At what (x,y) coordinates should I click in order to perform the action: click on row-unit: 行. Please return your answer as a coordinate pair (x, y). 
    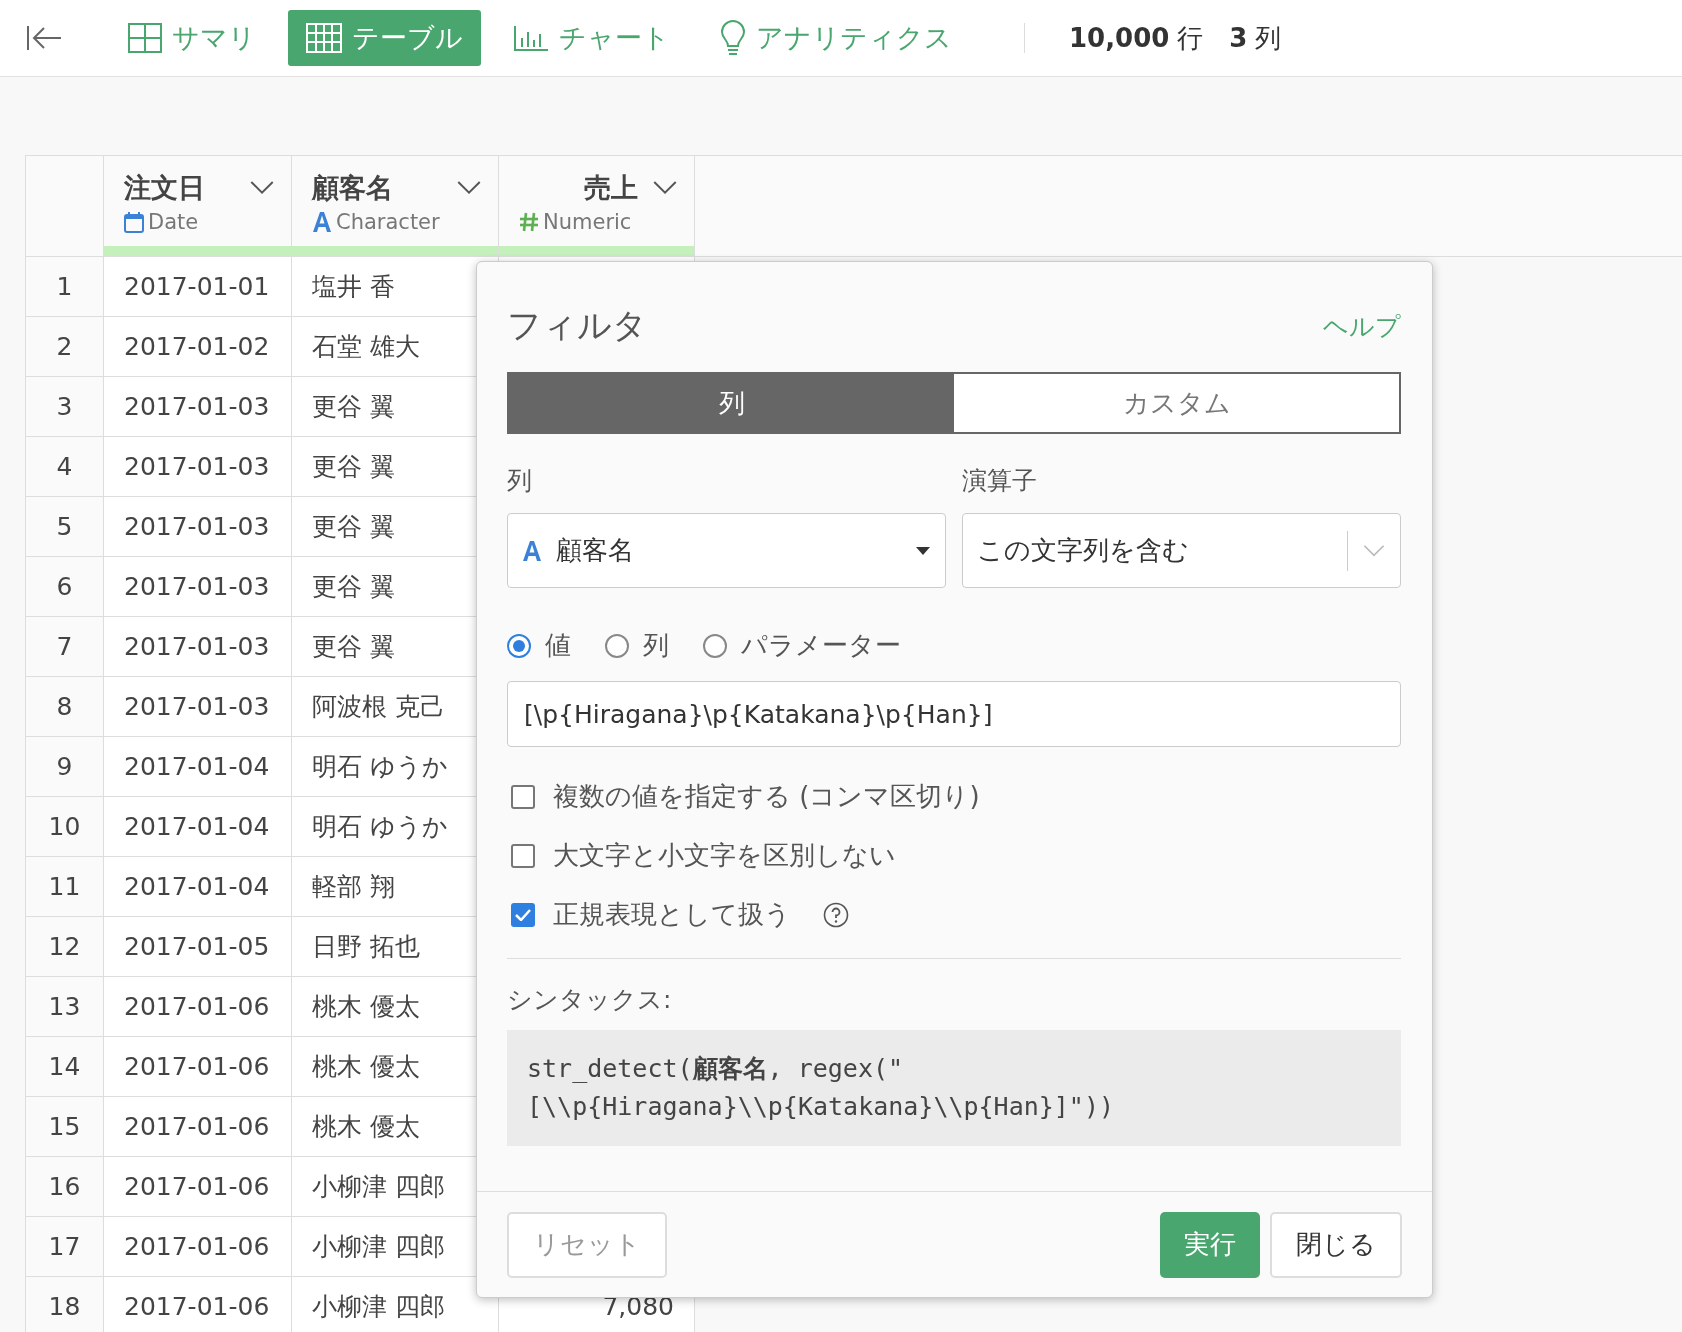
    Looking at the image, I should click on (1190, 38).